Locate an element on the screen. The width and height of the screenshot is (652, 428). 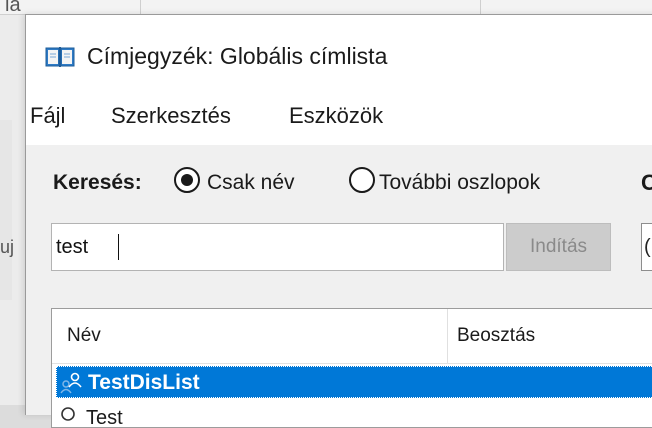
column-header-title: Beosztás is located at coordinates (496, 336).